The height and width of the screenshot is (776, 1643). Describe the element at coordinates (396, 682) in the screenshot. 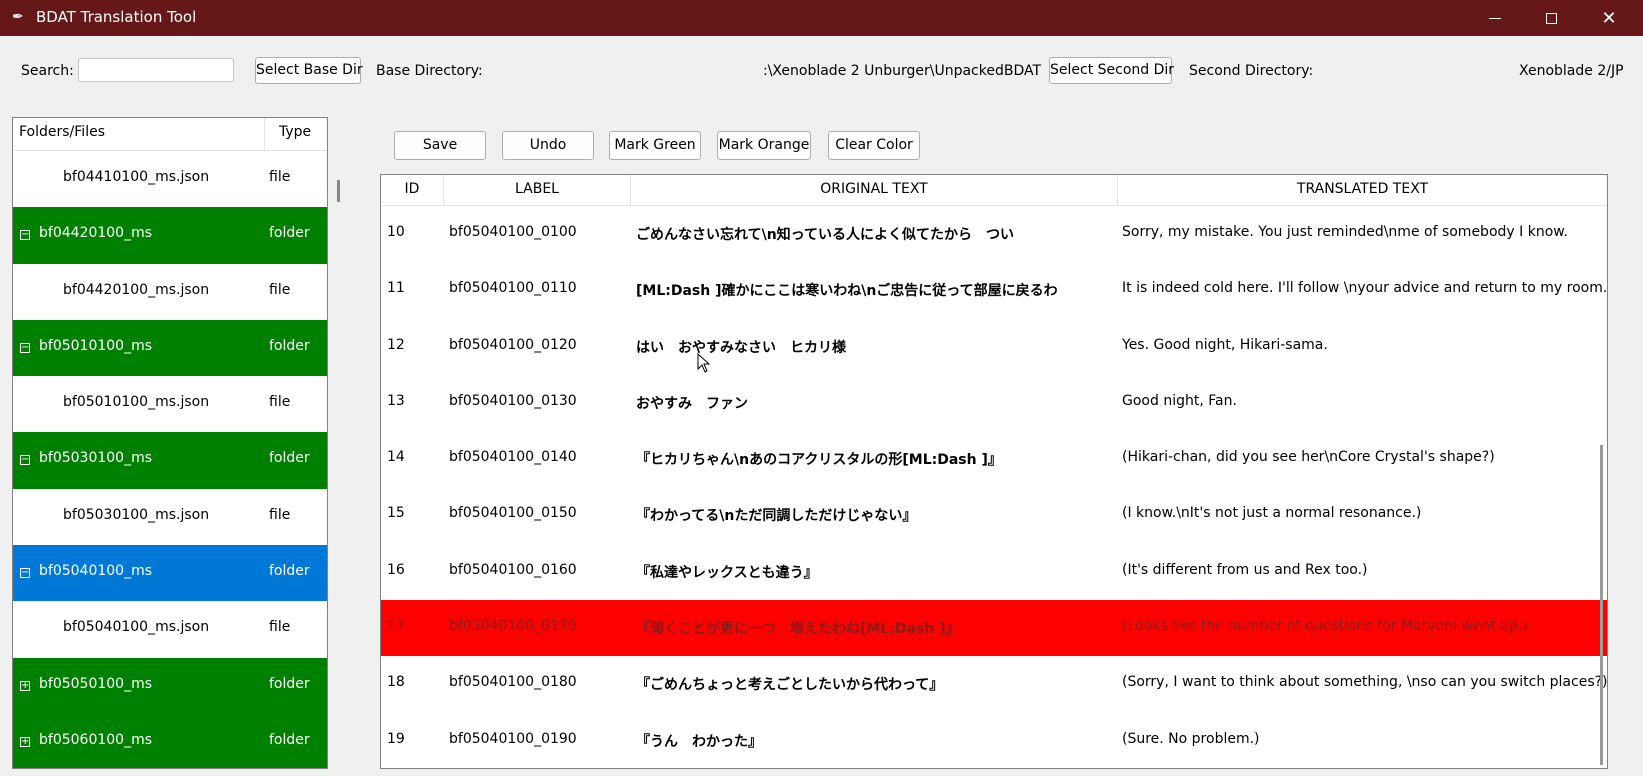

I see `cell-id: 18` at that location.